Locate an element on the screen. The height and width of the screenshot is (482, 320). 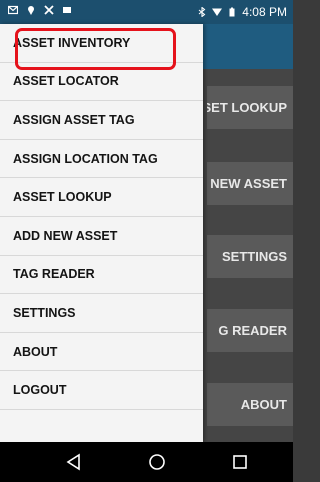
tag-reader-bg-button: G READER is located at coordinates (250, 330).